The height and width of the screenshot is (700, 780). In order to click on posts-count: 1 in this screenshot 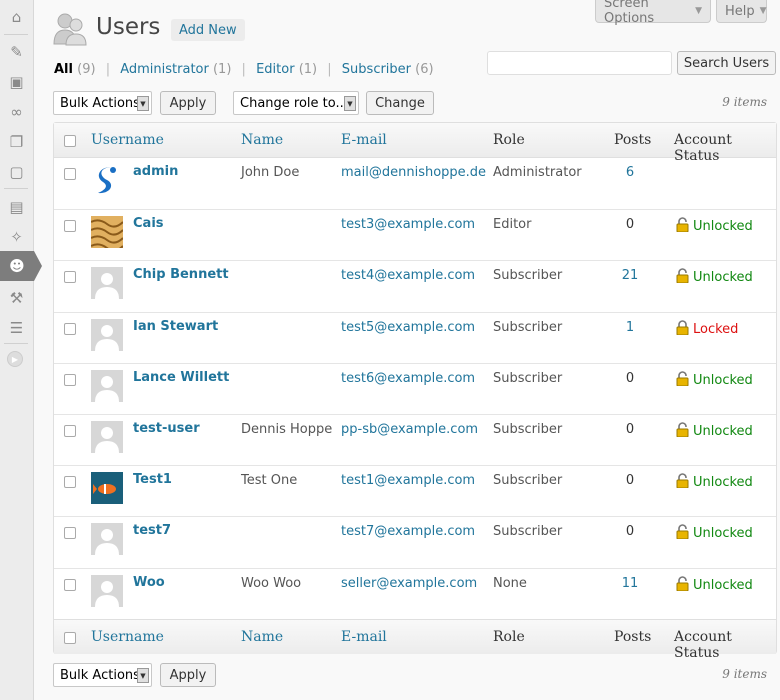, I will do `click(630, 327)`.